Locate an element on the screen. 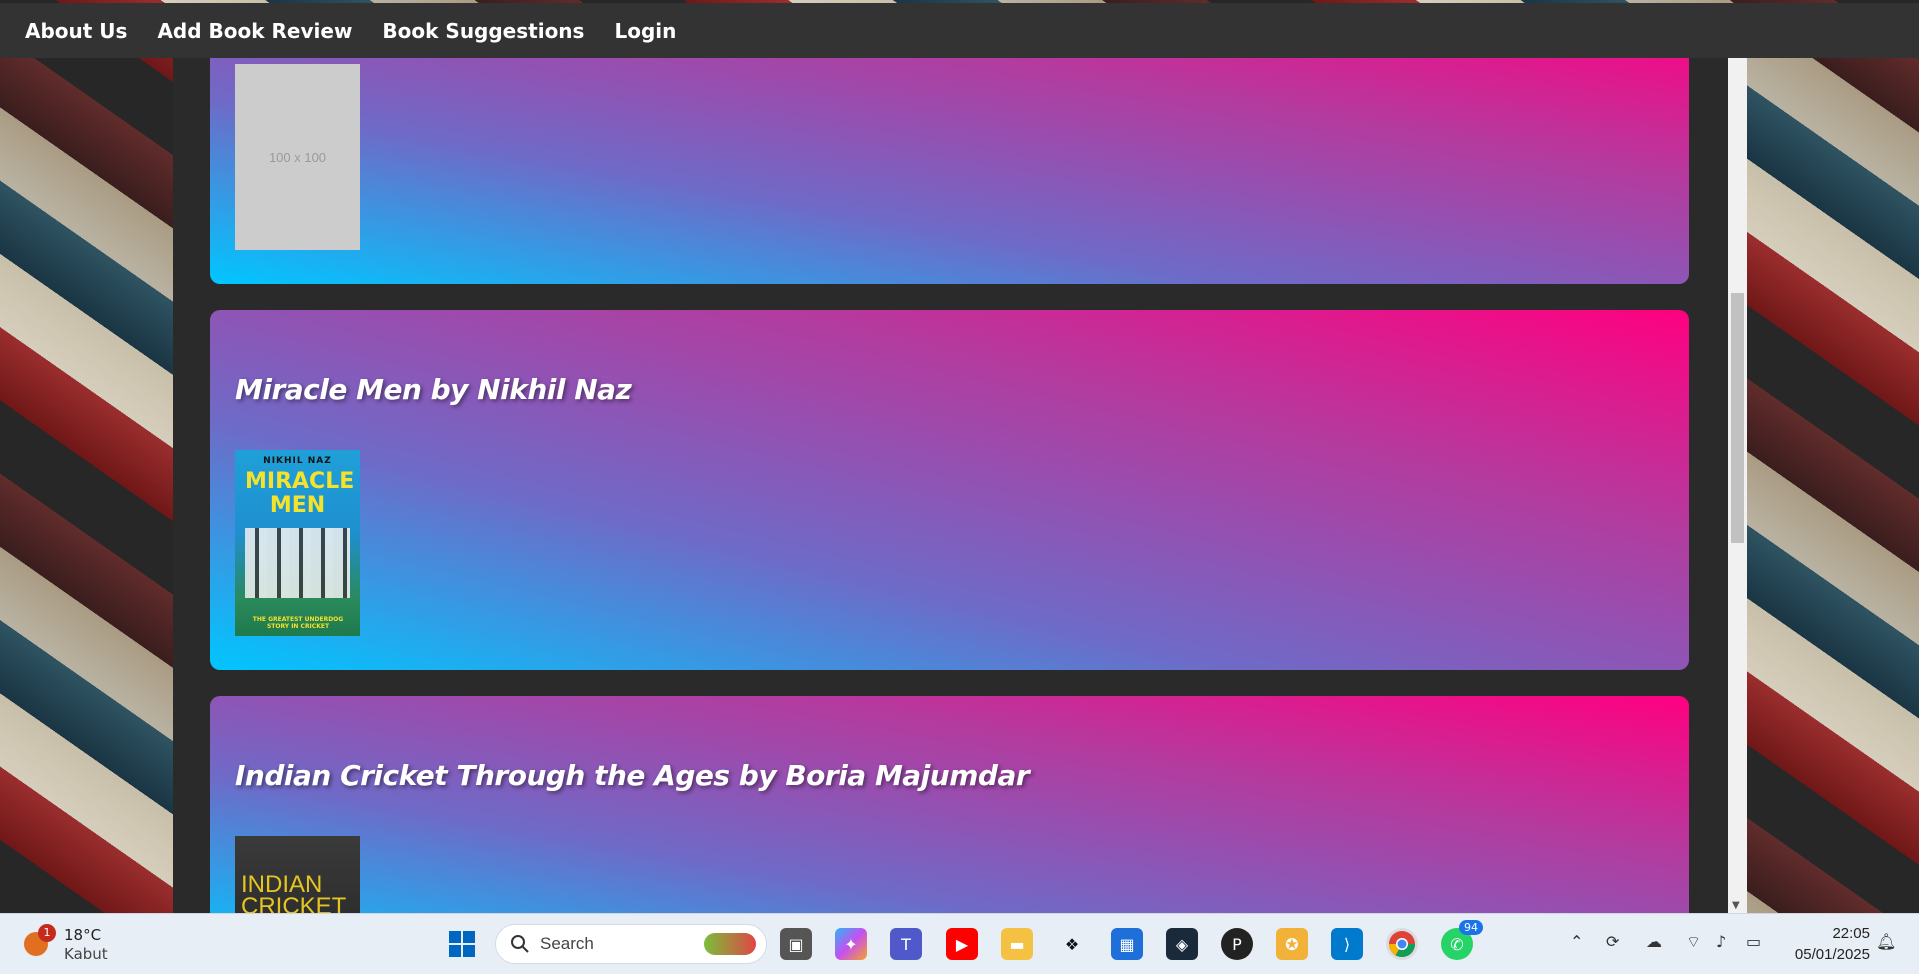  nav-add-book-review: Add Book Review is located at coordinates (254, 31).